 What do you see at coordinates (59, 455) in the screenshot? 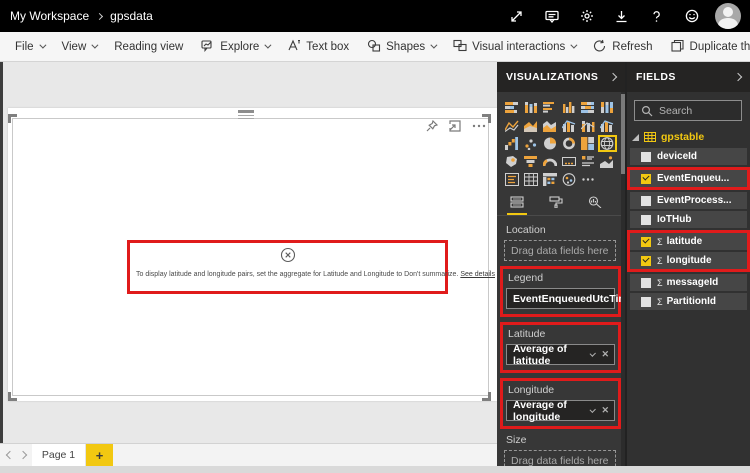
I see `page-tab-1: Page 1` at bounding box center [59, 455].